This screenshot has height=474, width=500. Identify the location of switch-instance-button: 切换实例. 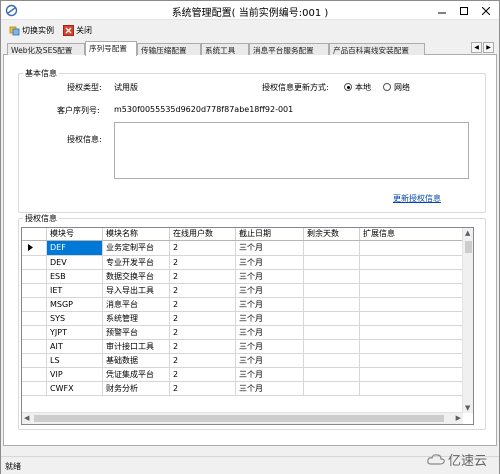
(31, 30).